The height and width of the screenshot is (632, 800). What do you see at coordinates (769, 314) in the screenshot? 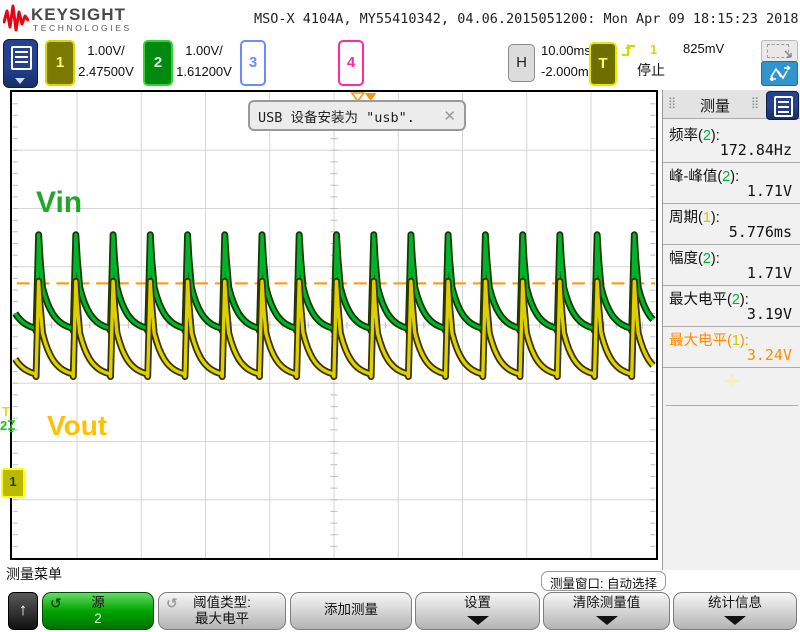
I see `measurement-value: 3.19V` at bounding box center [769, 314].